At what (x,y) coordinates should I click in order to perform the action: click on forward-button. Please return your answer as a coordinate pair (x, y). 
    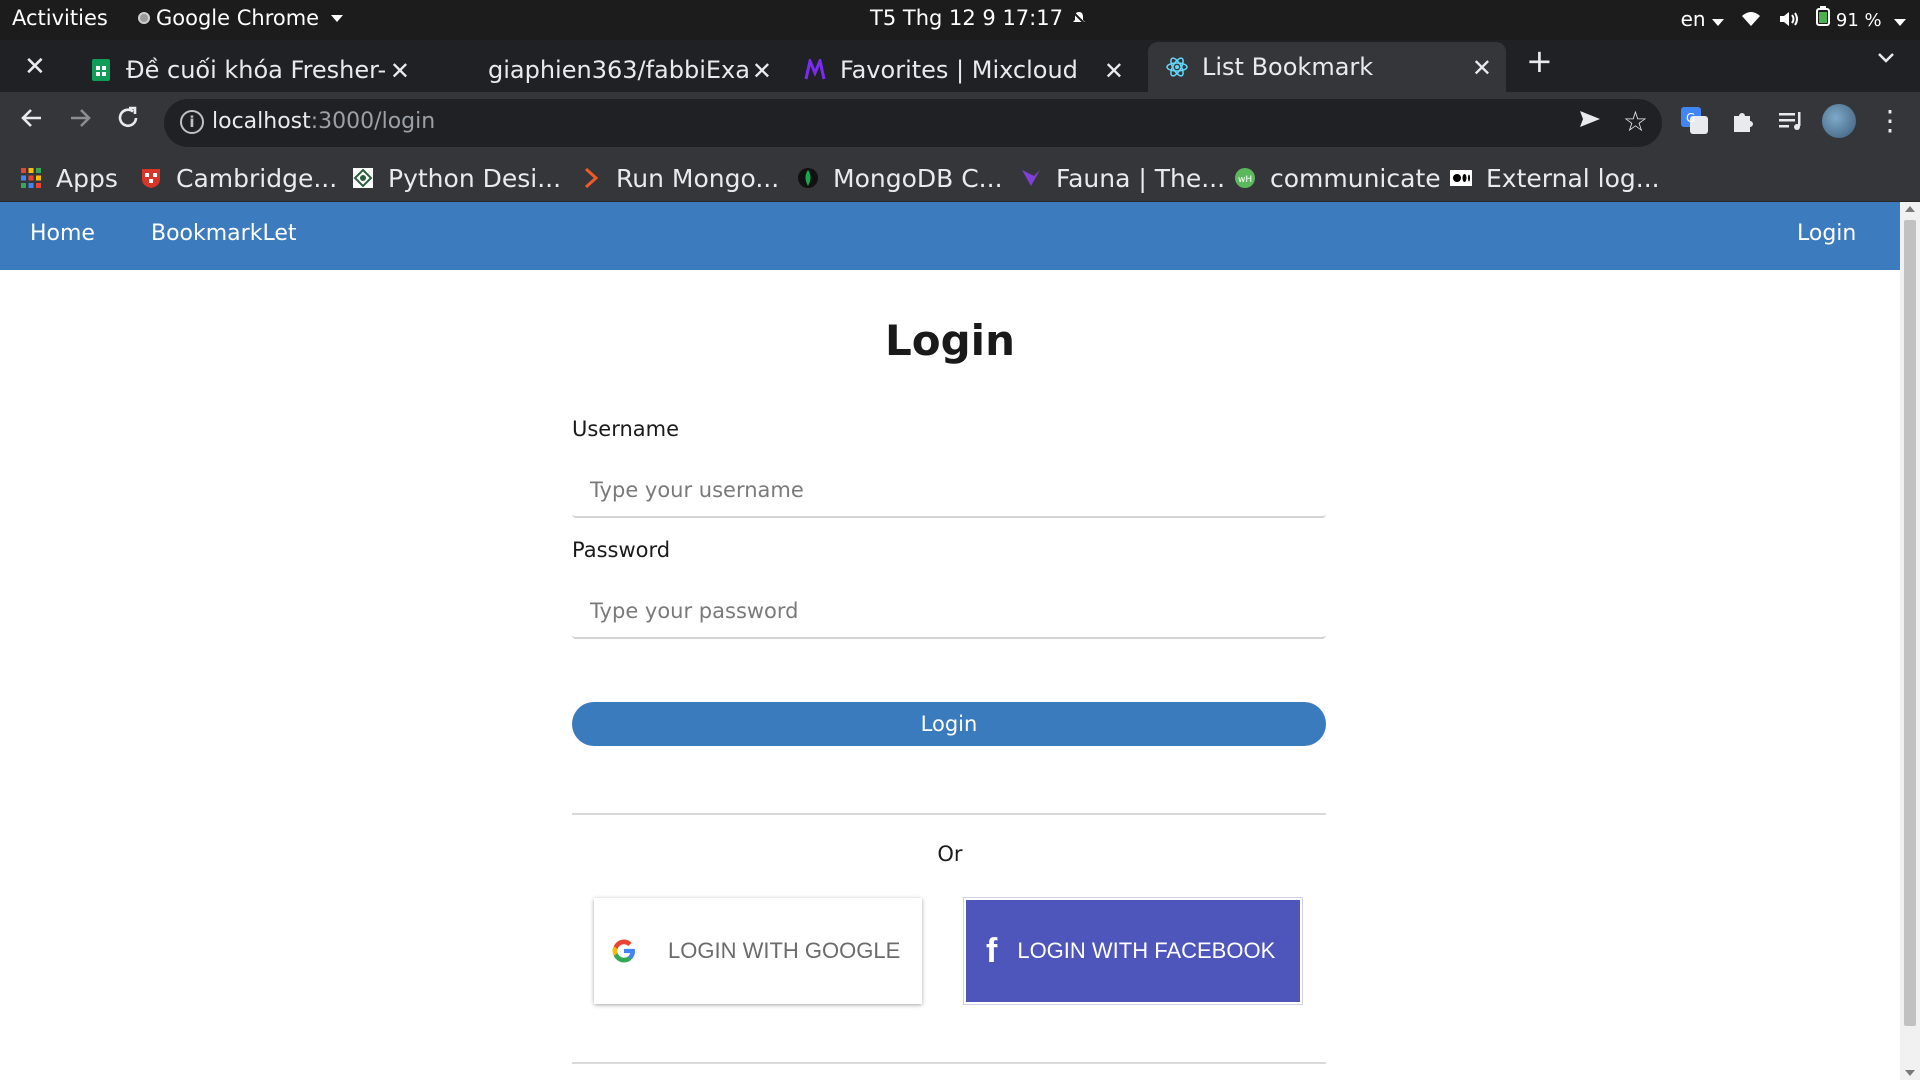
    Looking at the image, I should click on (80, 122).